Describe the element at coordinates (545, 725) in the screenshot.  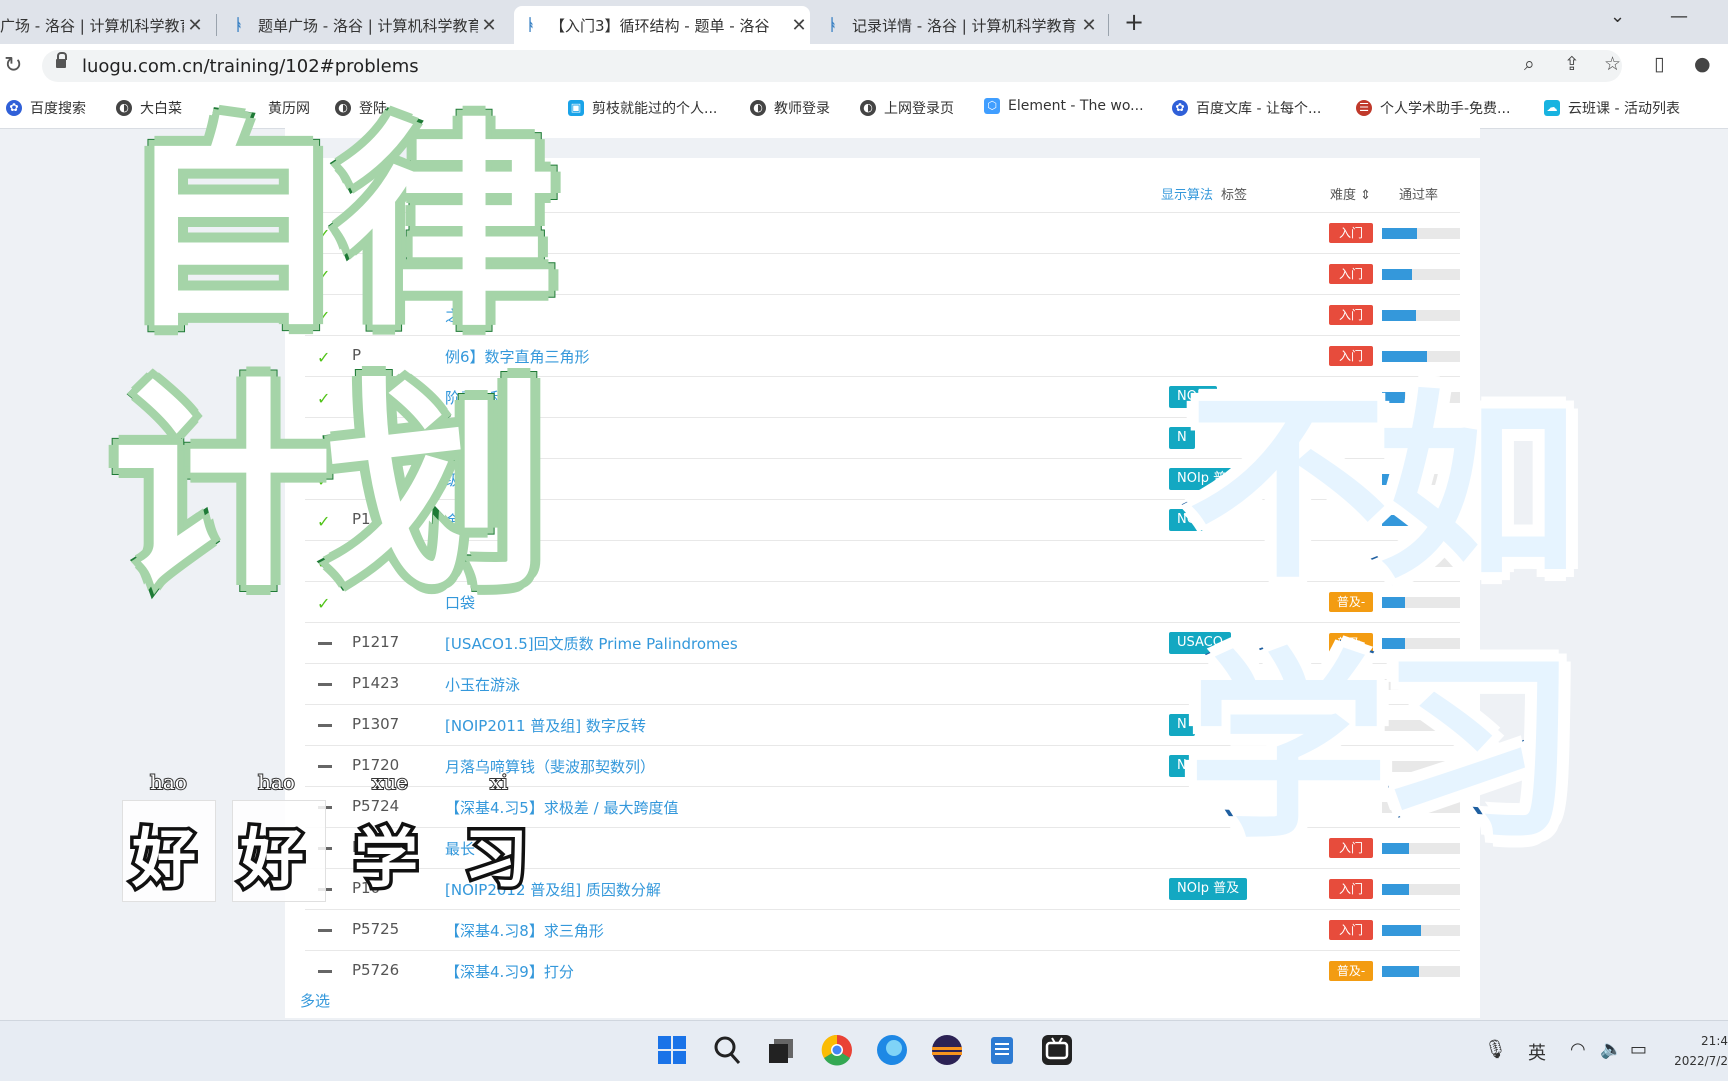
I see `problem-title-link: [NOIP2011 普及组] 数字反转` at that location.